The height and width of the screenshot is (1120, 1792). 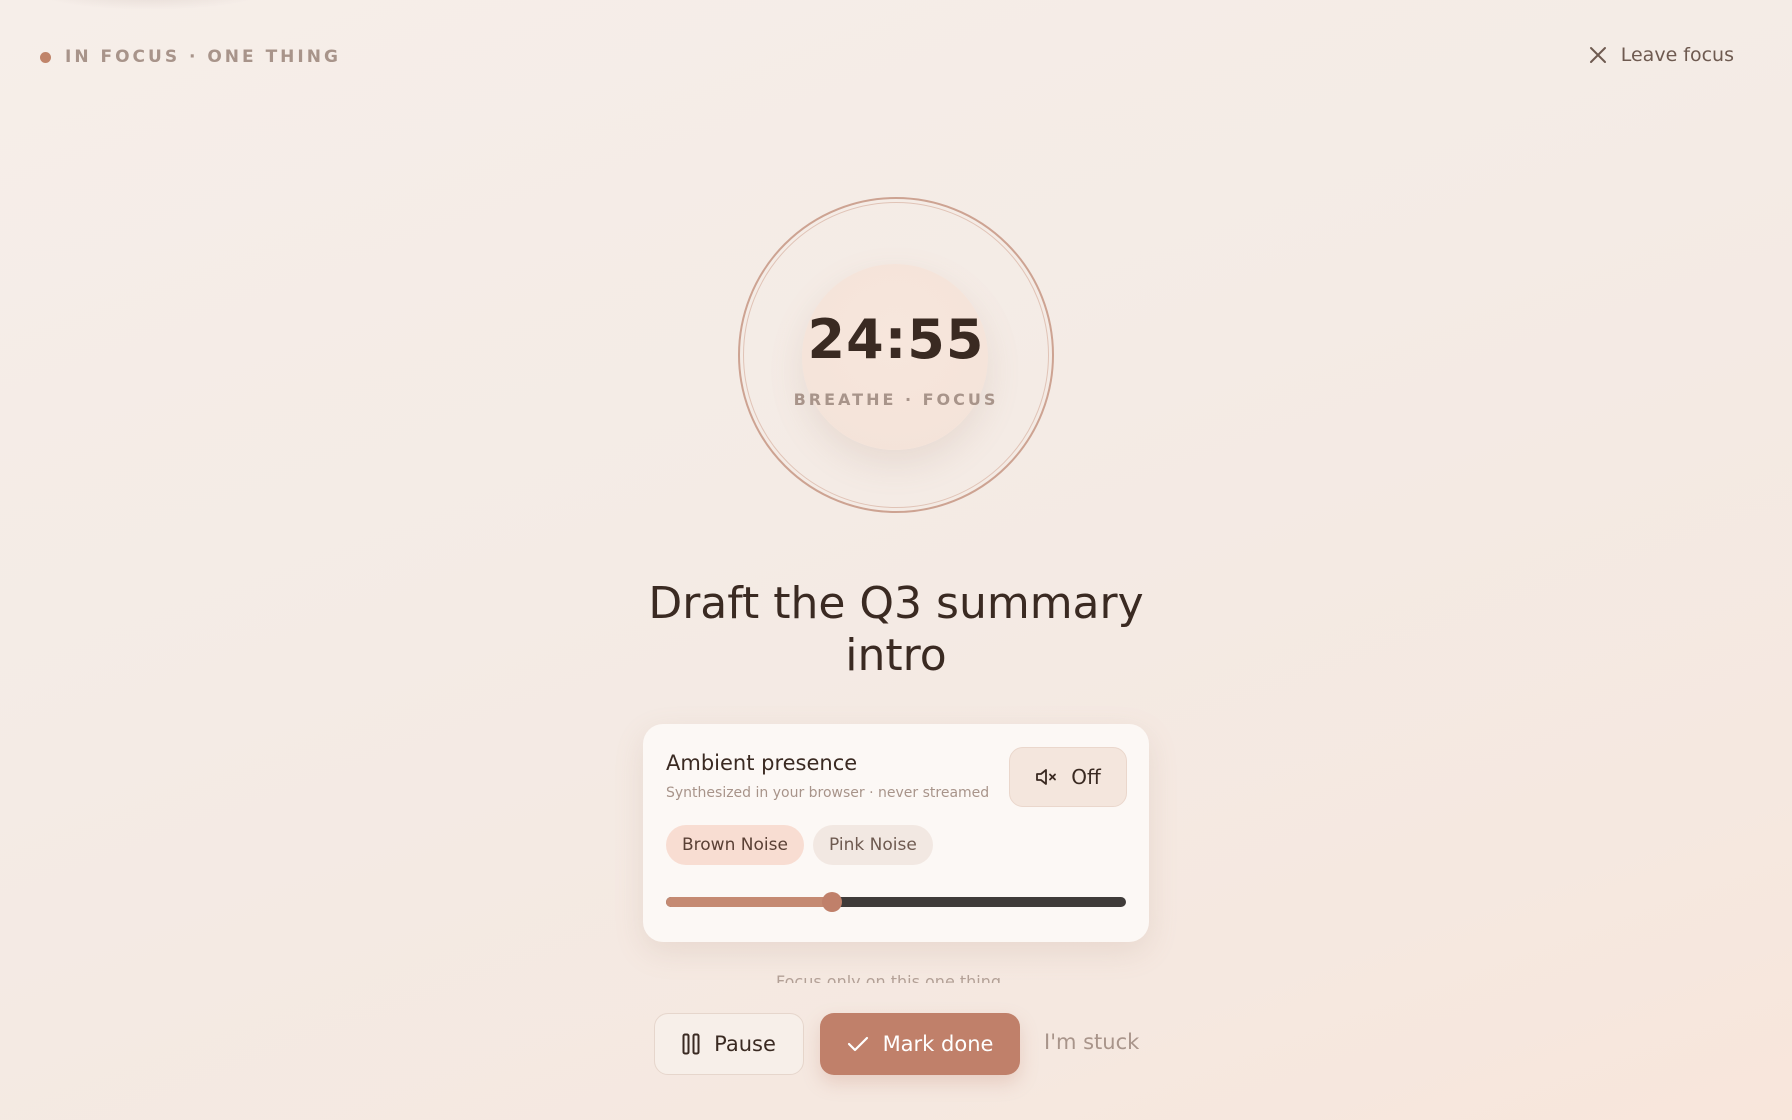 What do you see at coordinates (896, 399) in the screenshot?
I see `timer-subtitle: BREATHE · FOCUS` at bounding box center [896, 399].